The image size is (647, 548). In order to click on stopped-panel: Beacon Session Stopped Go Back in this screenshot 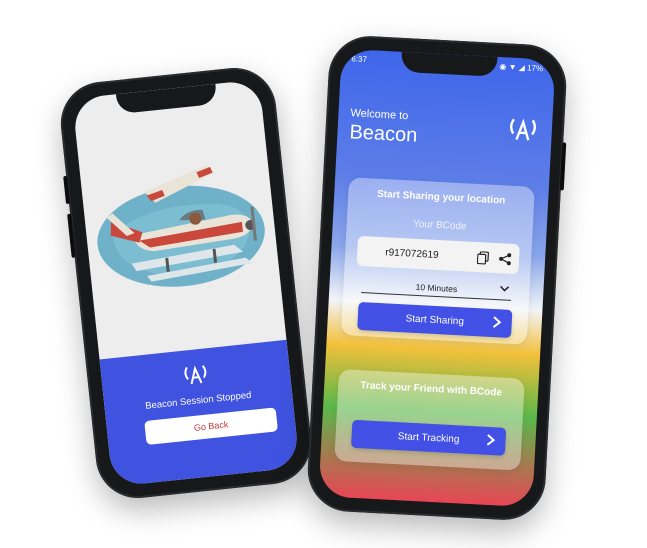, I will do `click(199, 413)`.